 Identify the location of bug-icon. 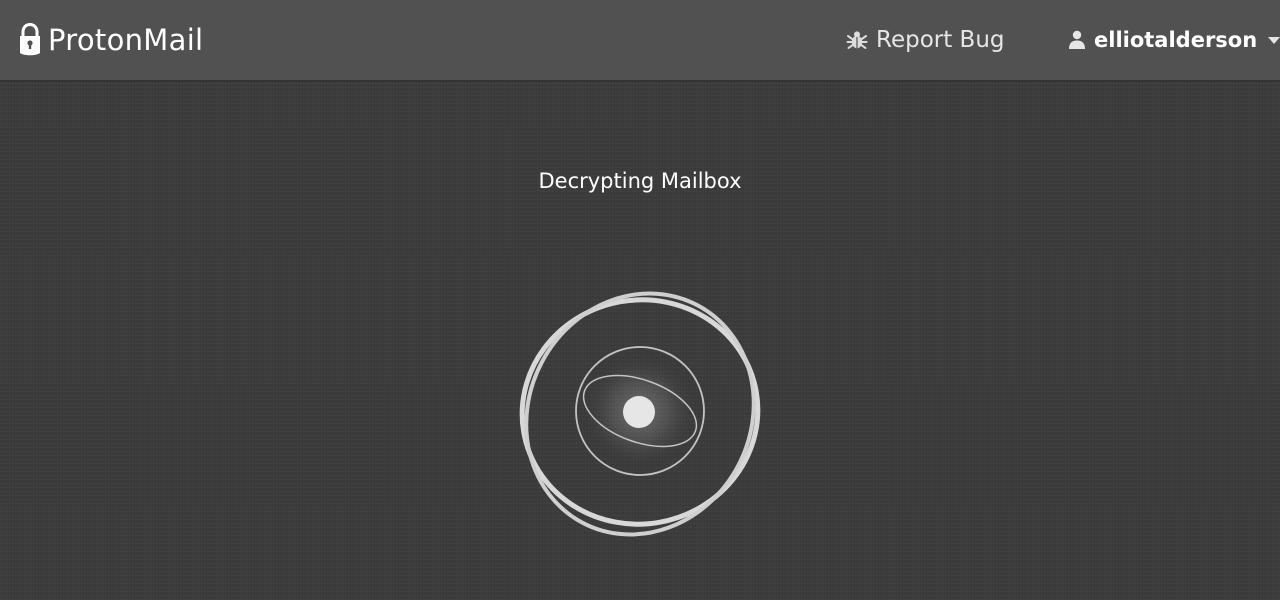
(857, 40).